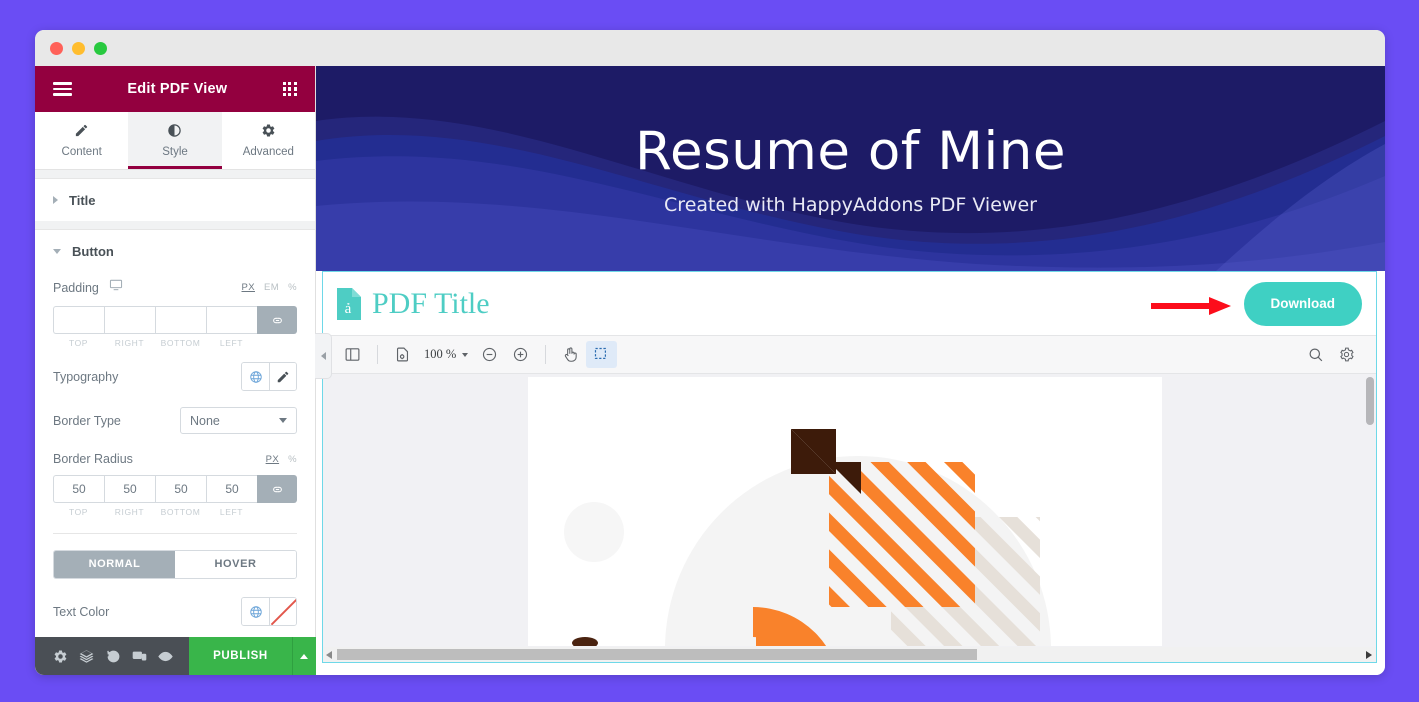 Image resolution: width=1419 pixels, height=702 pixels. Describe the element at coordinates (1370, 401) in the screenshot. I see `vertical-scrollbar-thumb` at that location.